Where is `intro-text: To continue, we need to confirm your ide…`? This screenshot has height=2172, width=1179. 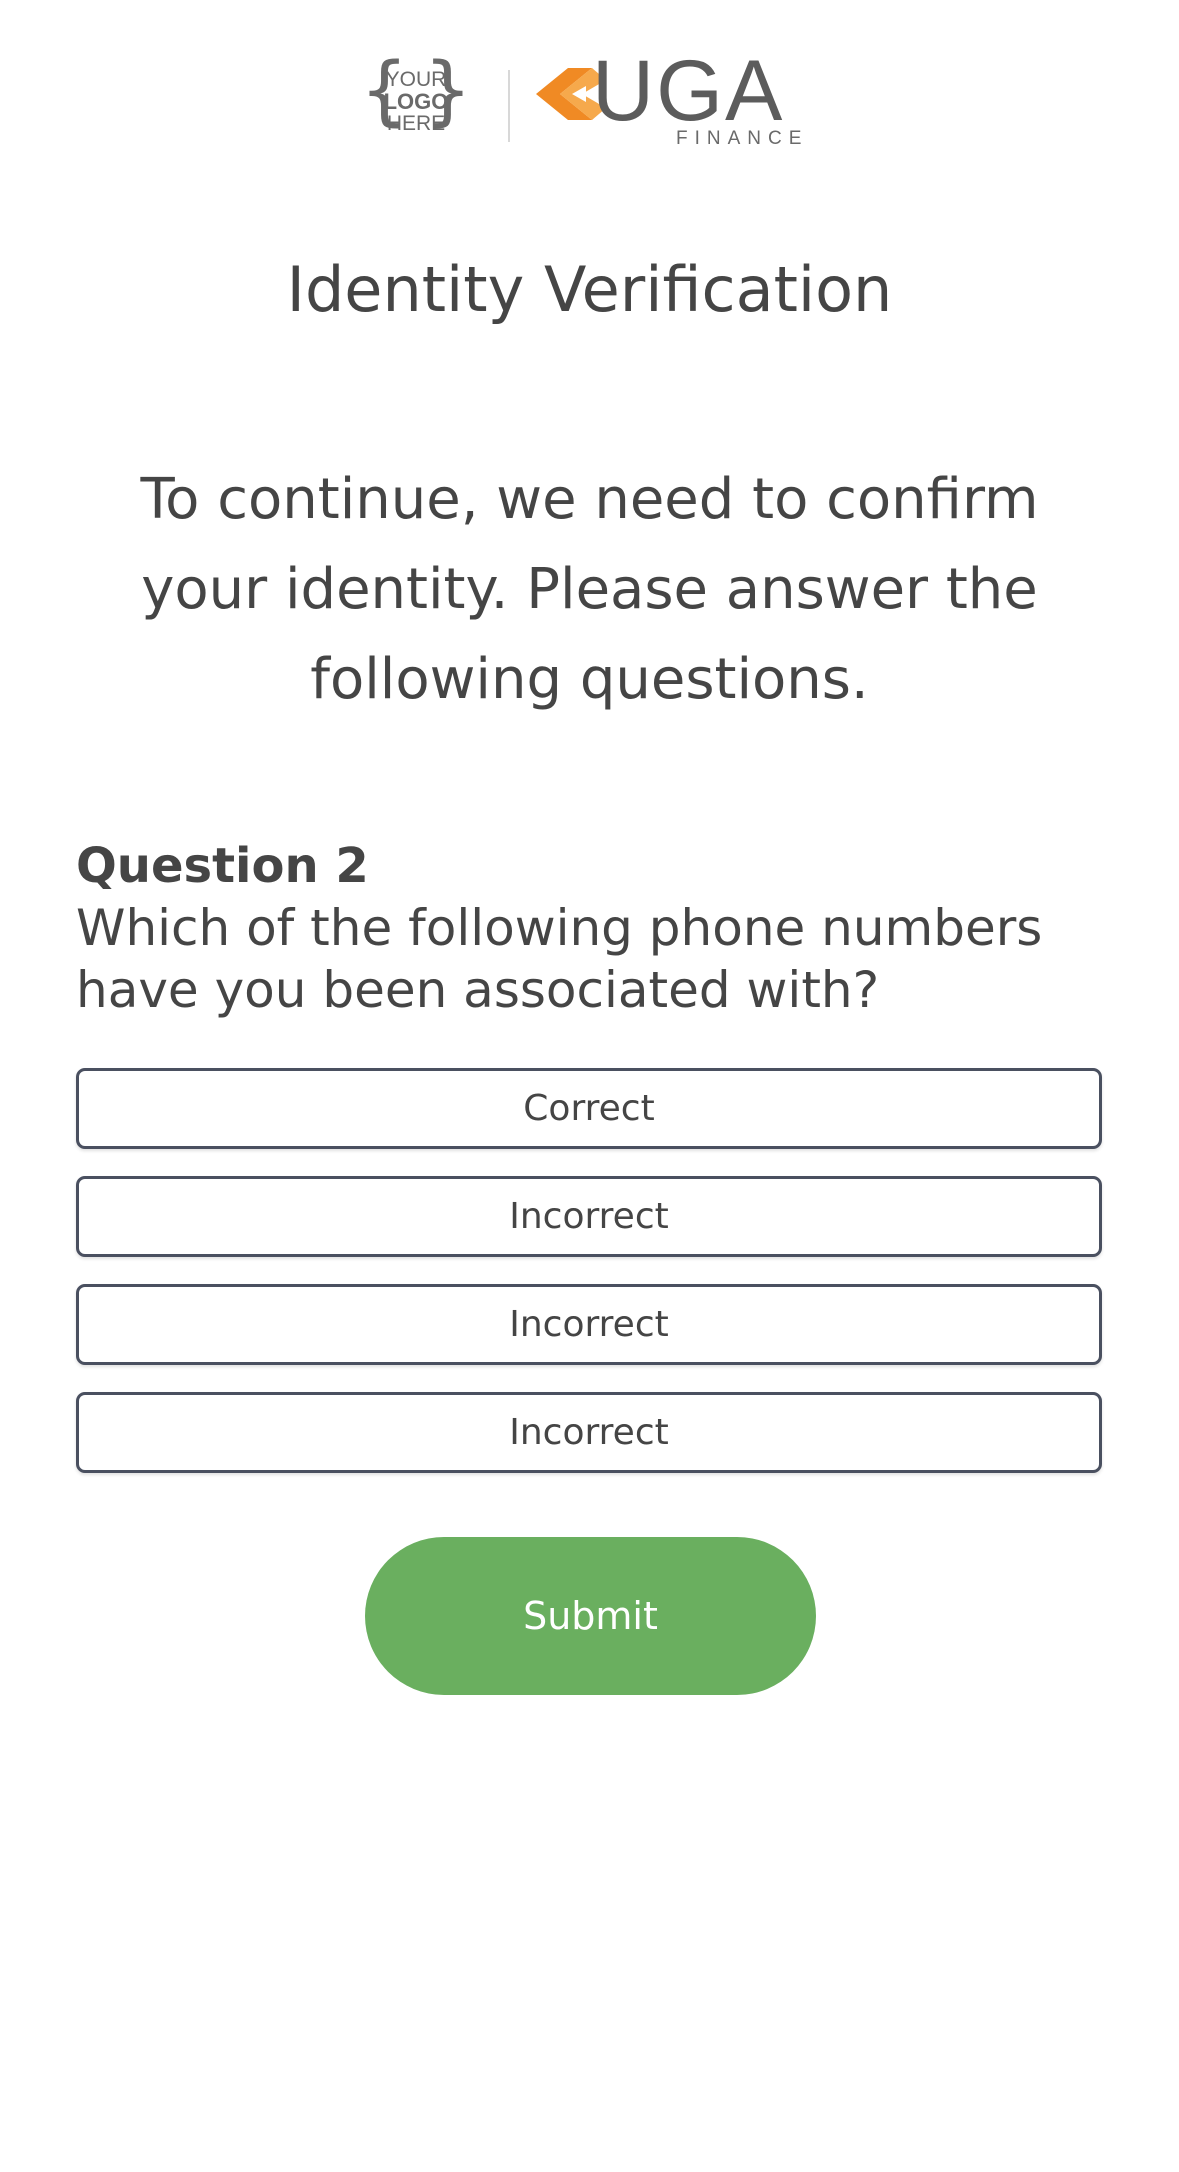
intro-text: To continue, we need to confirm your ide… is located at coordinates (589, 589).